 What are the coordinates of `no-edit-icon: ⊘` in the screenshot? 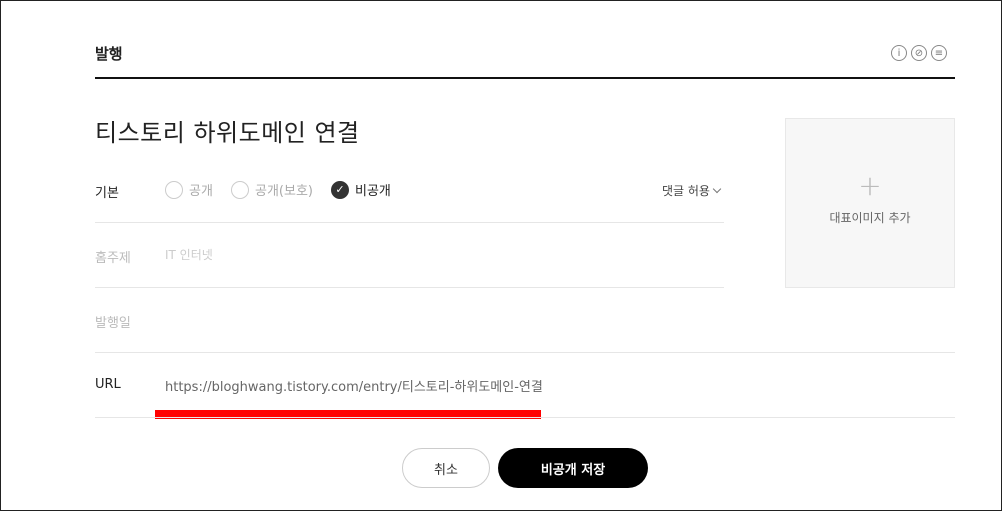 It's located at (919, 53).